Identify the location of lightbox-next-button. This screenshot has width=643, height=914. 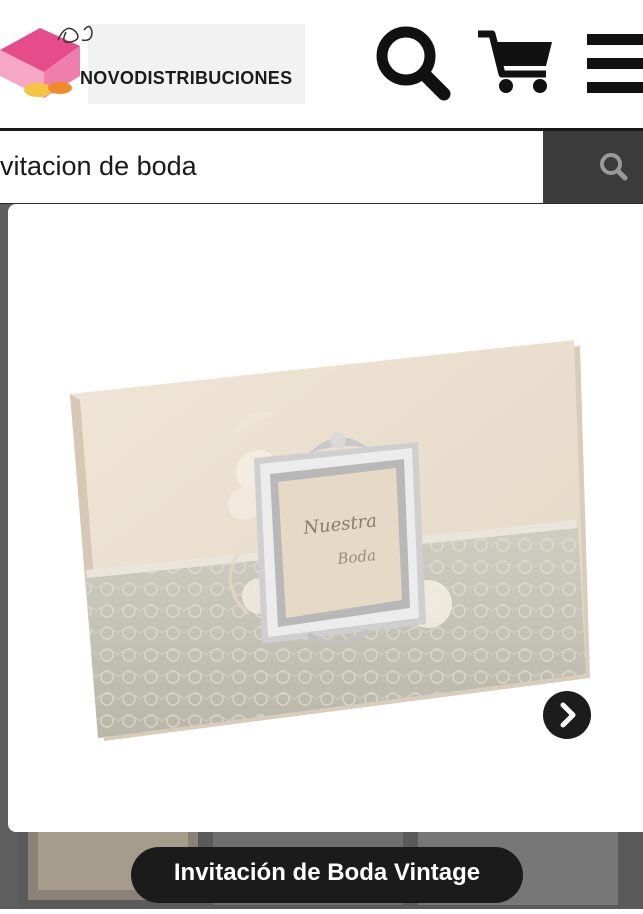
(567, 715).